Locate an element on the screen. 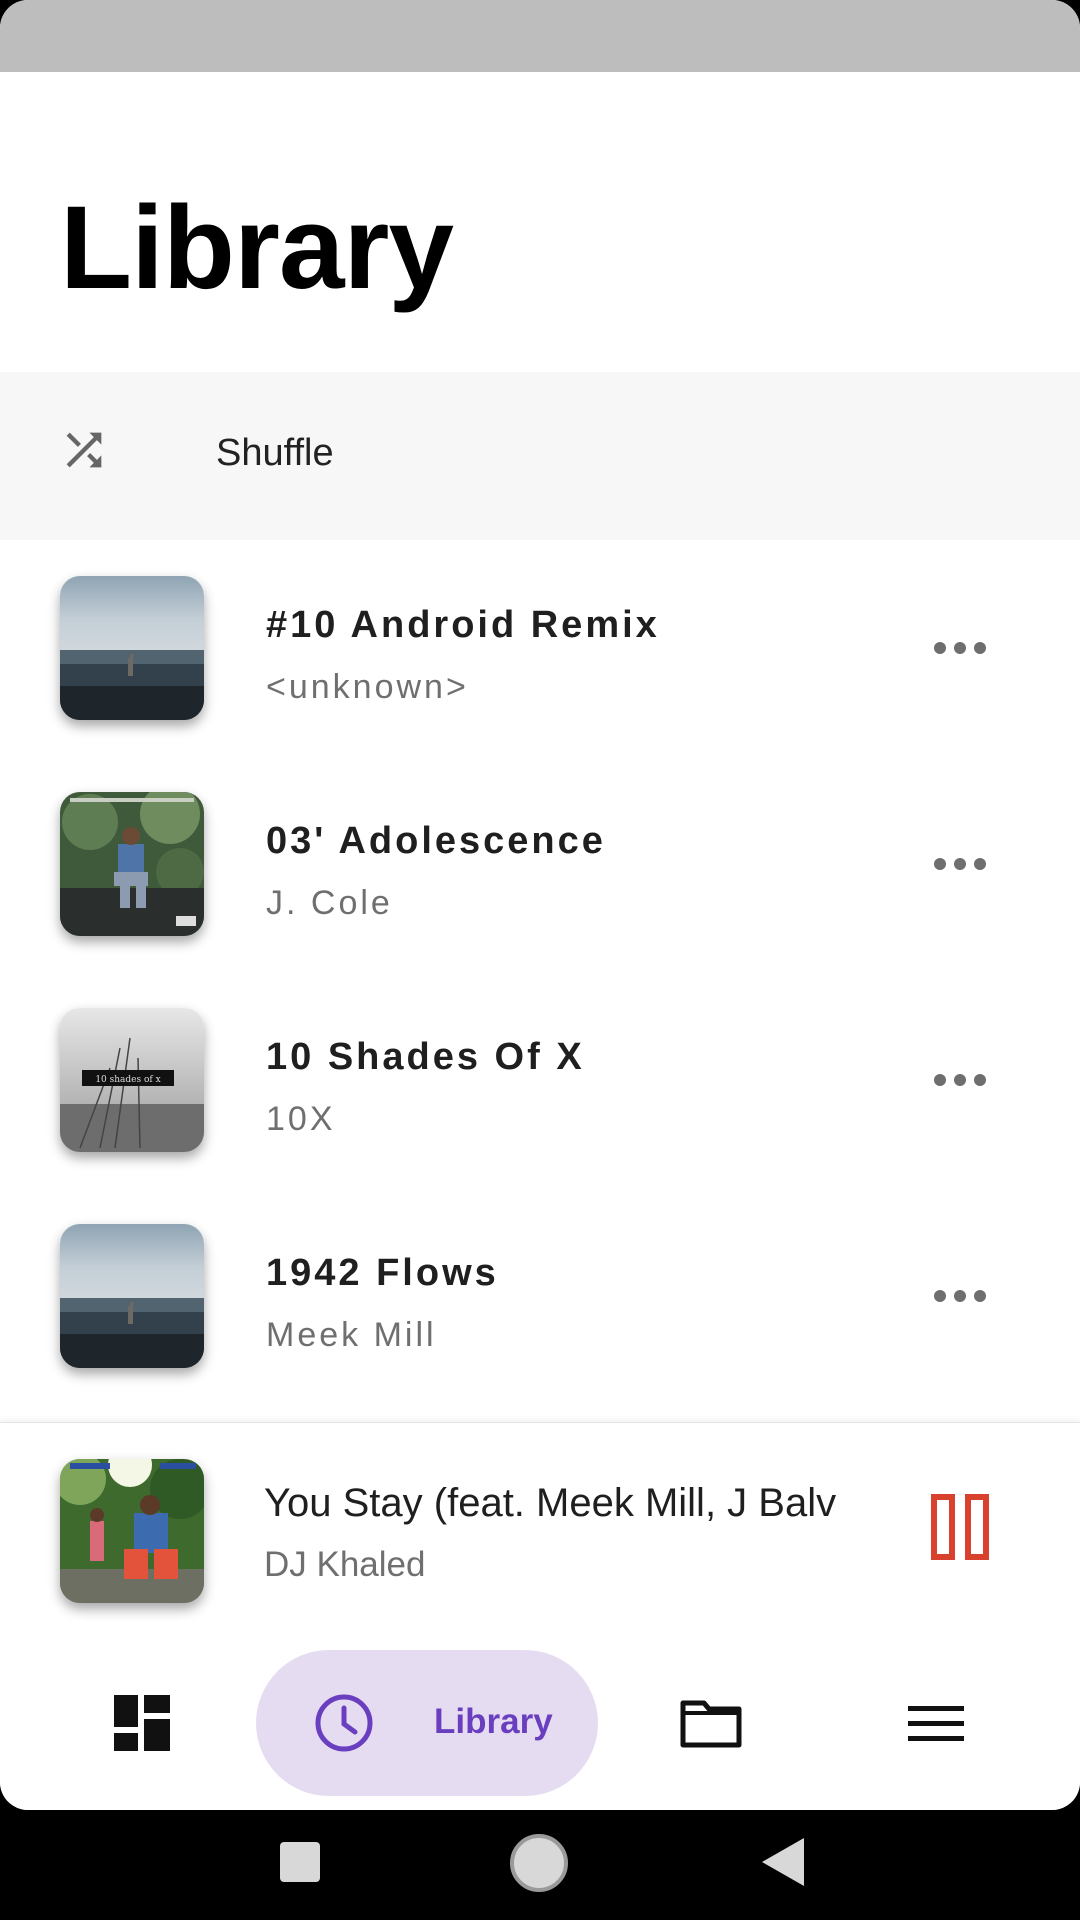  nav-label-library: Library is located at coordinates (493, 1721).